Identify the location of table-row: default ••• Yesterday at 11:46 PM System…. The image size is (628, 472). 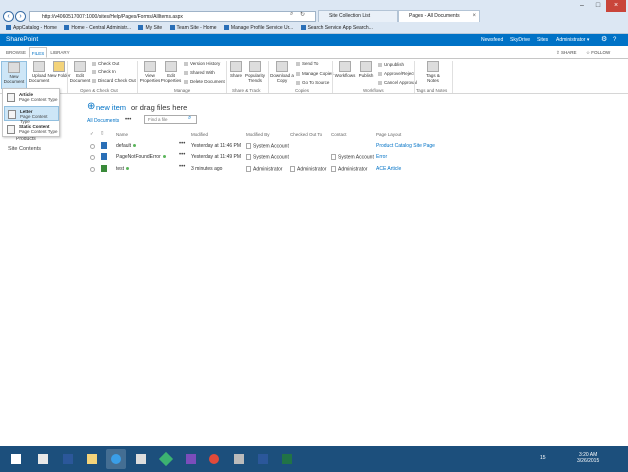
(355, 146).